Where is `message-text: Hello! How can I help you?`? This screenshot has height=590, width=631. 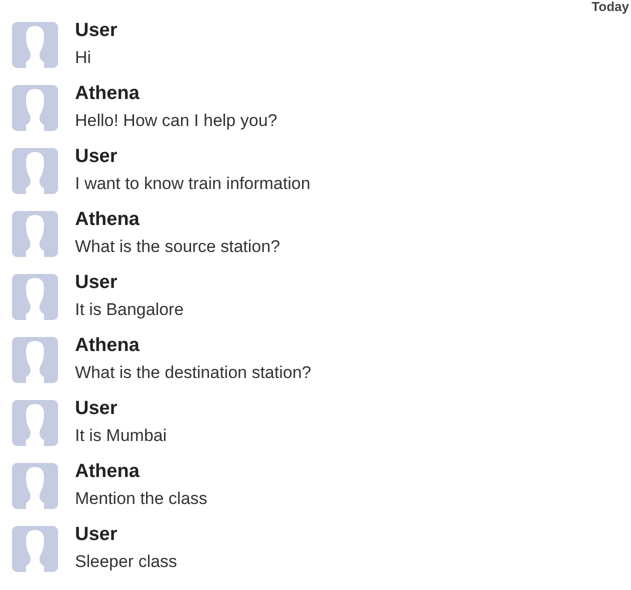
message-text: Hello! How can I help you? is located at coordinates (176, 121).